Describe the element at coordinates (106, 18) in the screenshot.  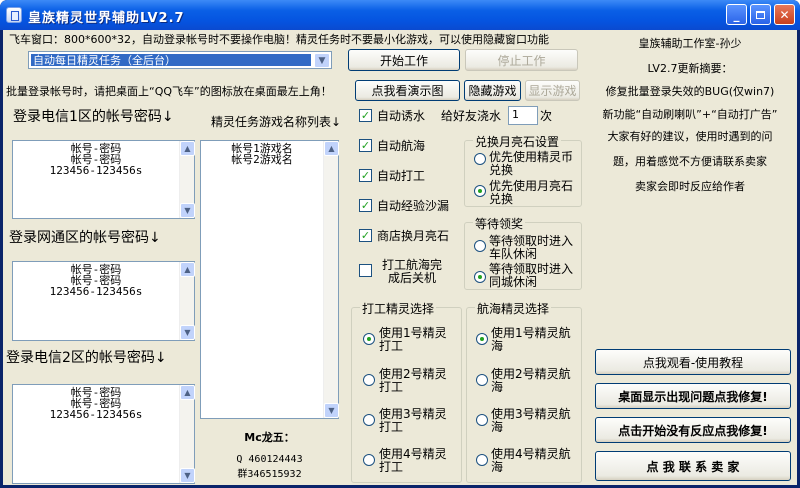
I see `window-title: 皇族精灵世界辅助LV2.7` at that location.